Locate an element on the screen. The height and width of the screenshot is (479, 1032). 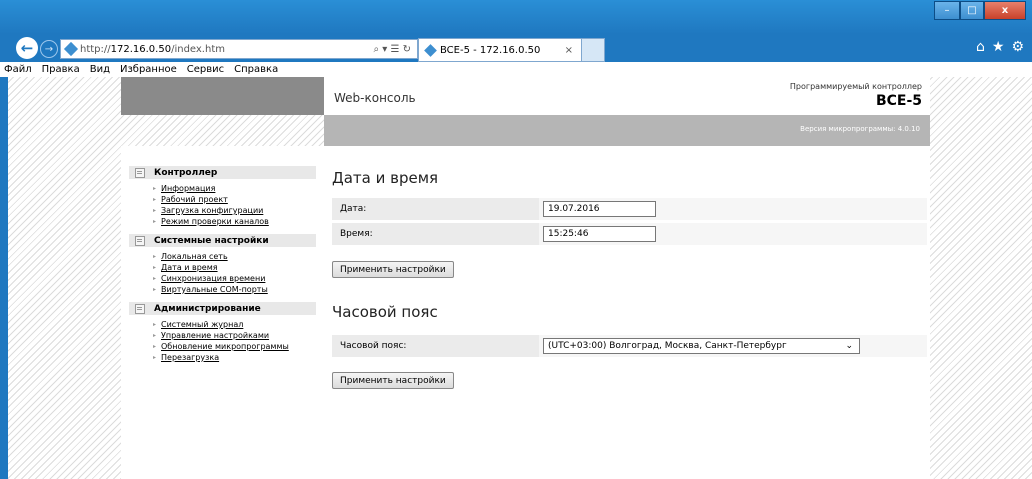
page-title: Web-консоль is located at coordinates (375, 98).